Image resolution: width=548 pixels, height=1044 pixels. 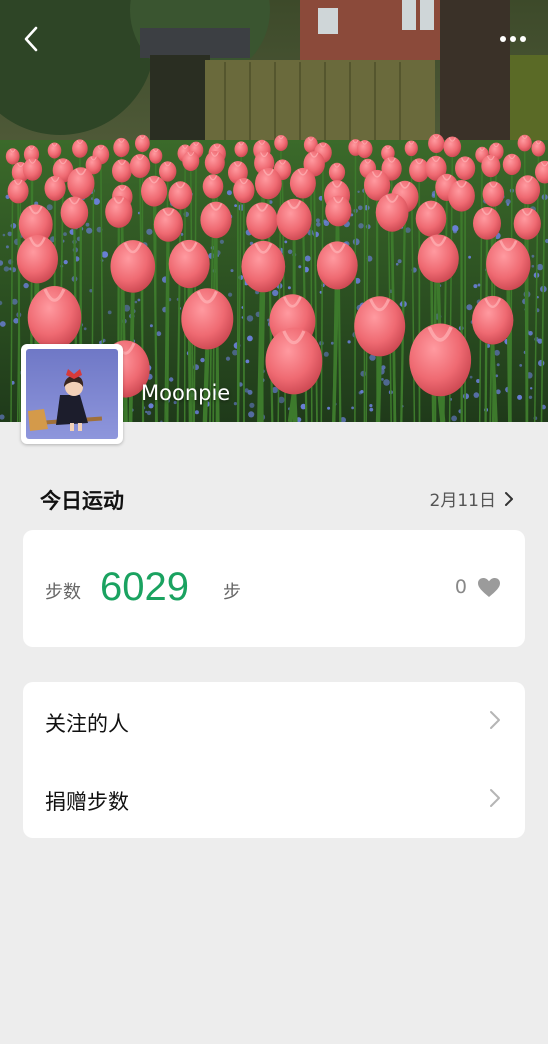 I want to click on more-dots-icon, so click(x=513, y=39).